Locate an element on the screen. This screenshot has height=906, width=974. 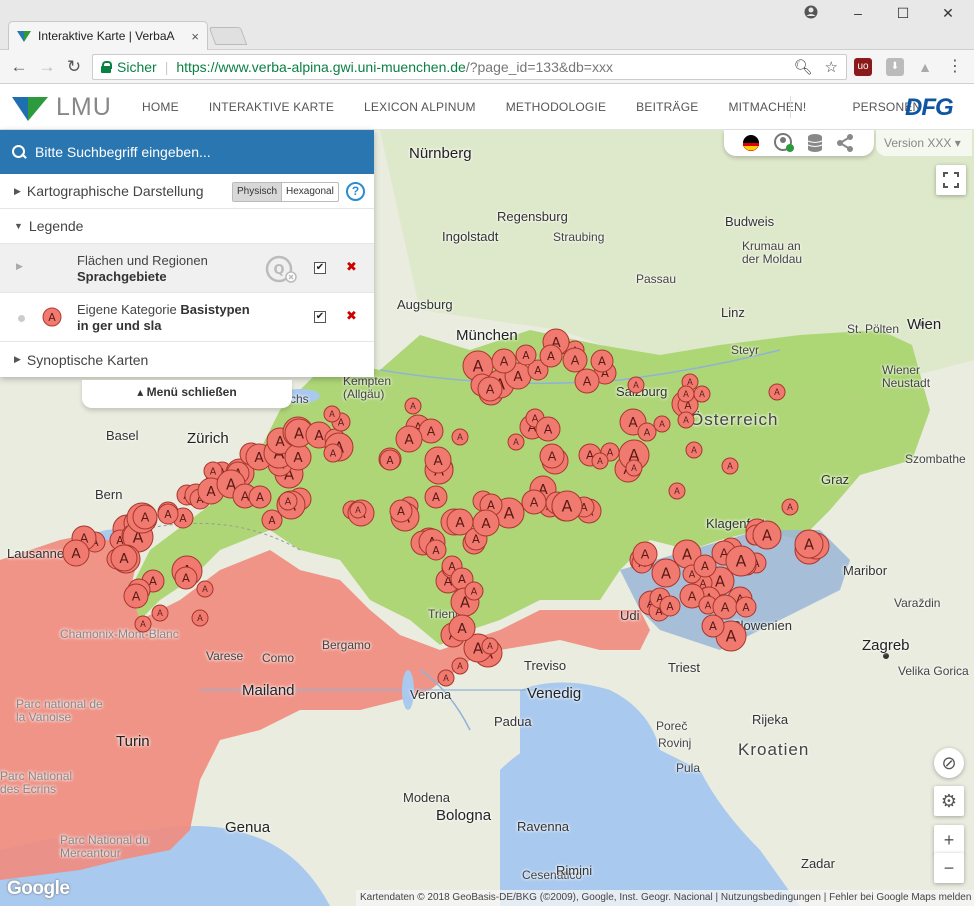
nav-lexicon: LEXICON ALPINUM is located at coordinates (420, 107).